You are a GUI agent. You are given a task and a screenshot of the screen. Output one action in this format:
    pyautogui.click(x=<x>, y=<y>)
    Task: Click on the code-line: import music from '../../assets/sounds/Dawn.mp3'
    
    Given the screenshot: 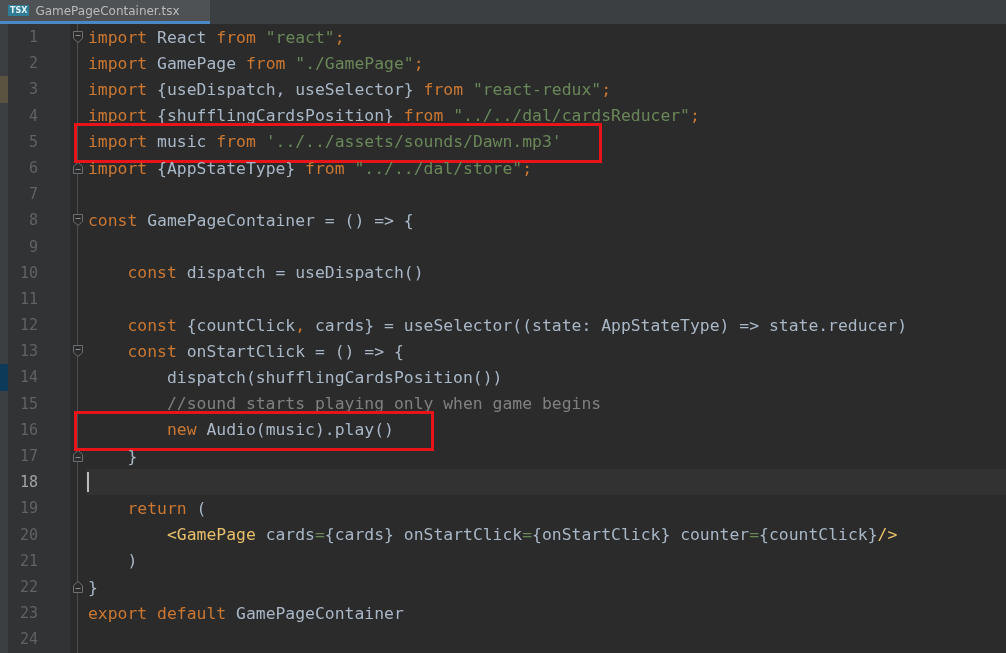 What is the action you would take?
    pyautogui.click(x=325, y=142)
    